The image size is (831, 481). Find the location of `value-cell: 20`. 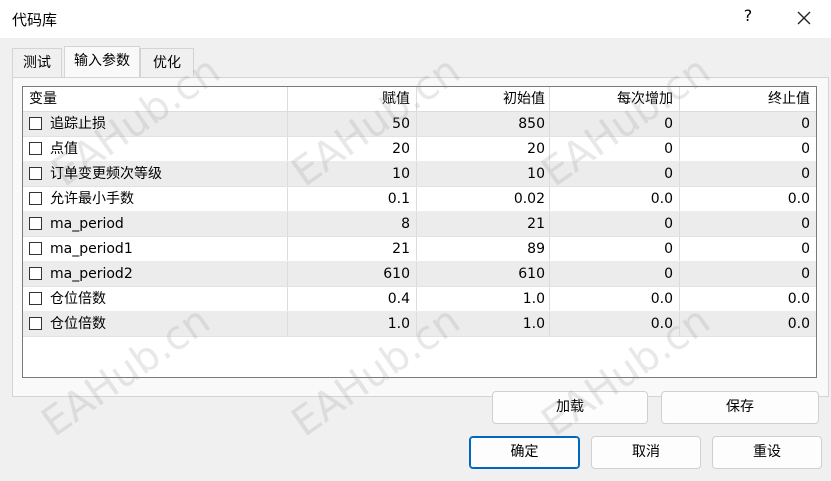

value-cell: 20 is located at coordinates (351, 149).